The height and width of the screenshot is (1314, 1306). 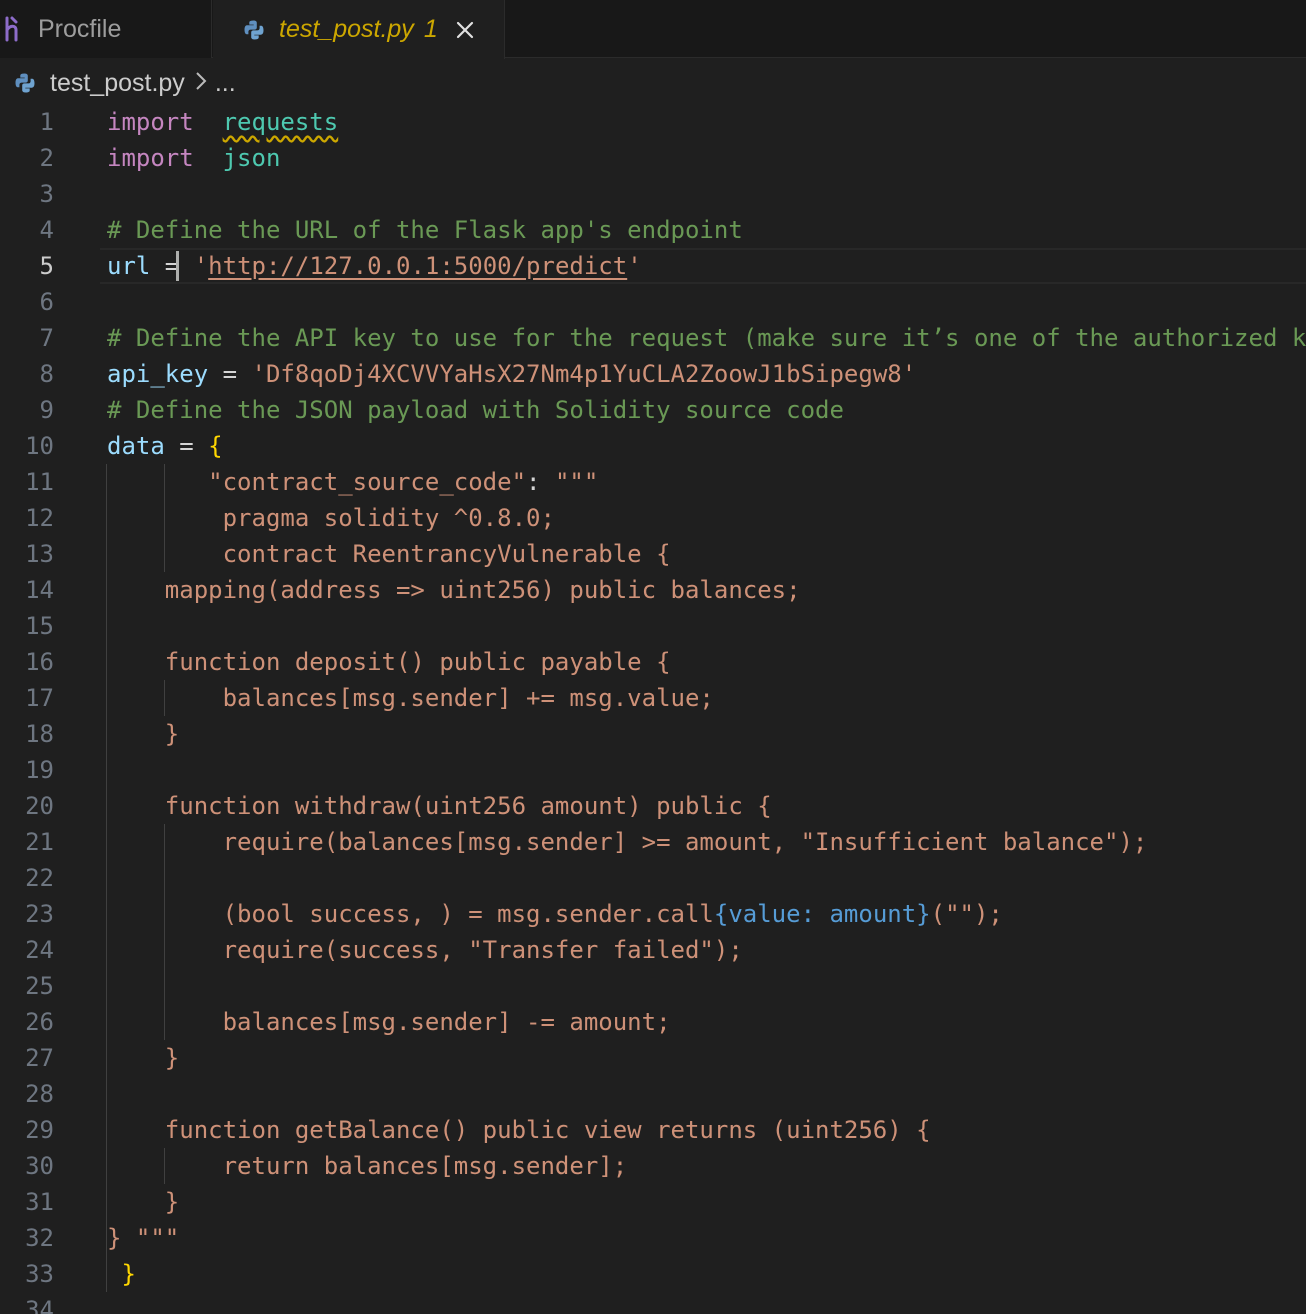 I want to click on code-line: 28, so click(x=653, y=1094).